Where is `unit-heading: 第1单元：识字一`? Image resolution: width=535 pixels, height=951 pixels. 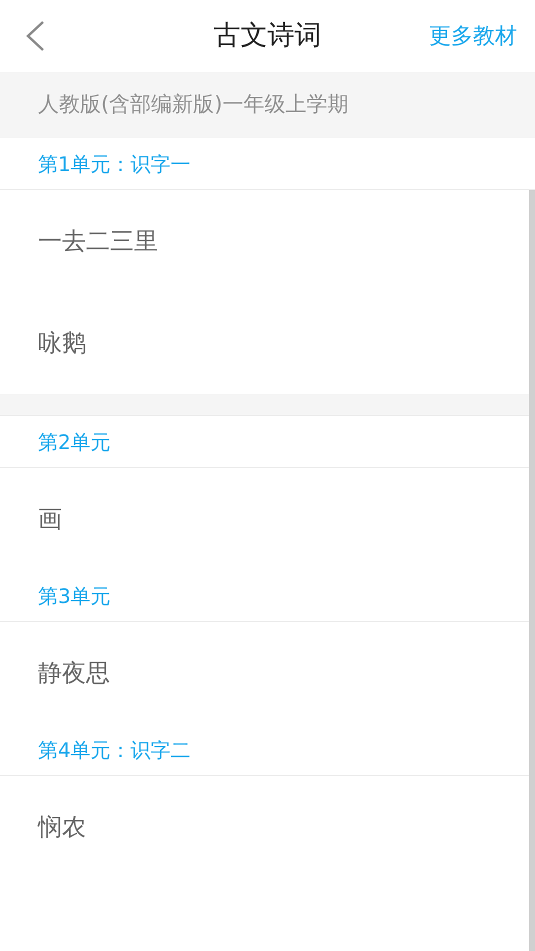
unit-heading: 第1单元：识字一 is located at coordinates (114, 164).